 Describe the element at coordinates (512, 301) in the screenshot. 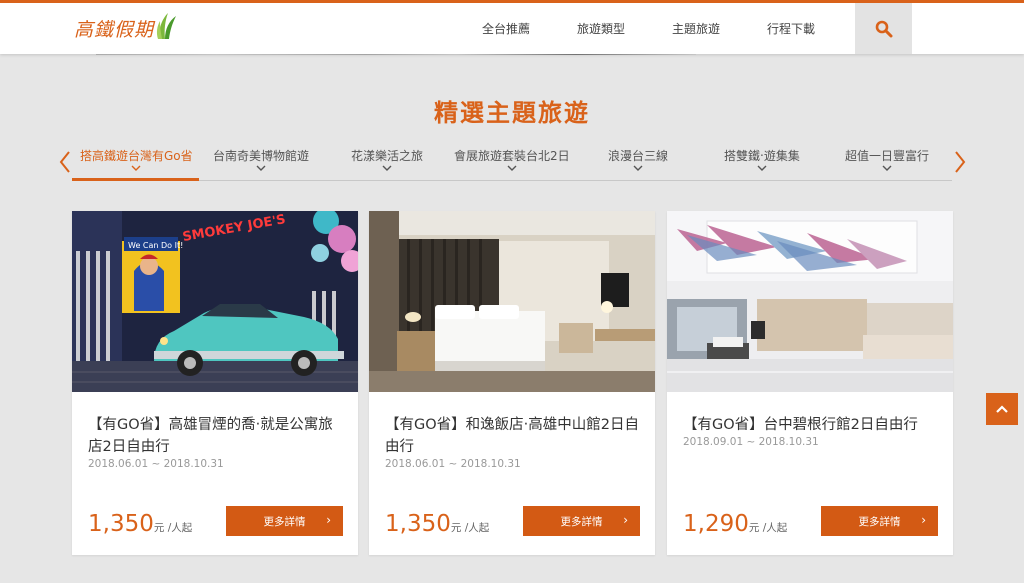

I see `tour-photo-hotel-room` at that location.